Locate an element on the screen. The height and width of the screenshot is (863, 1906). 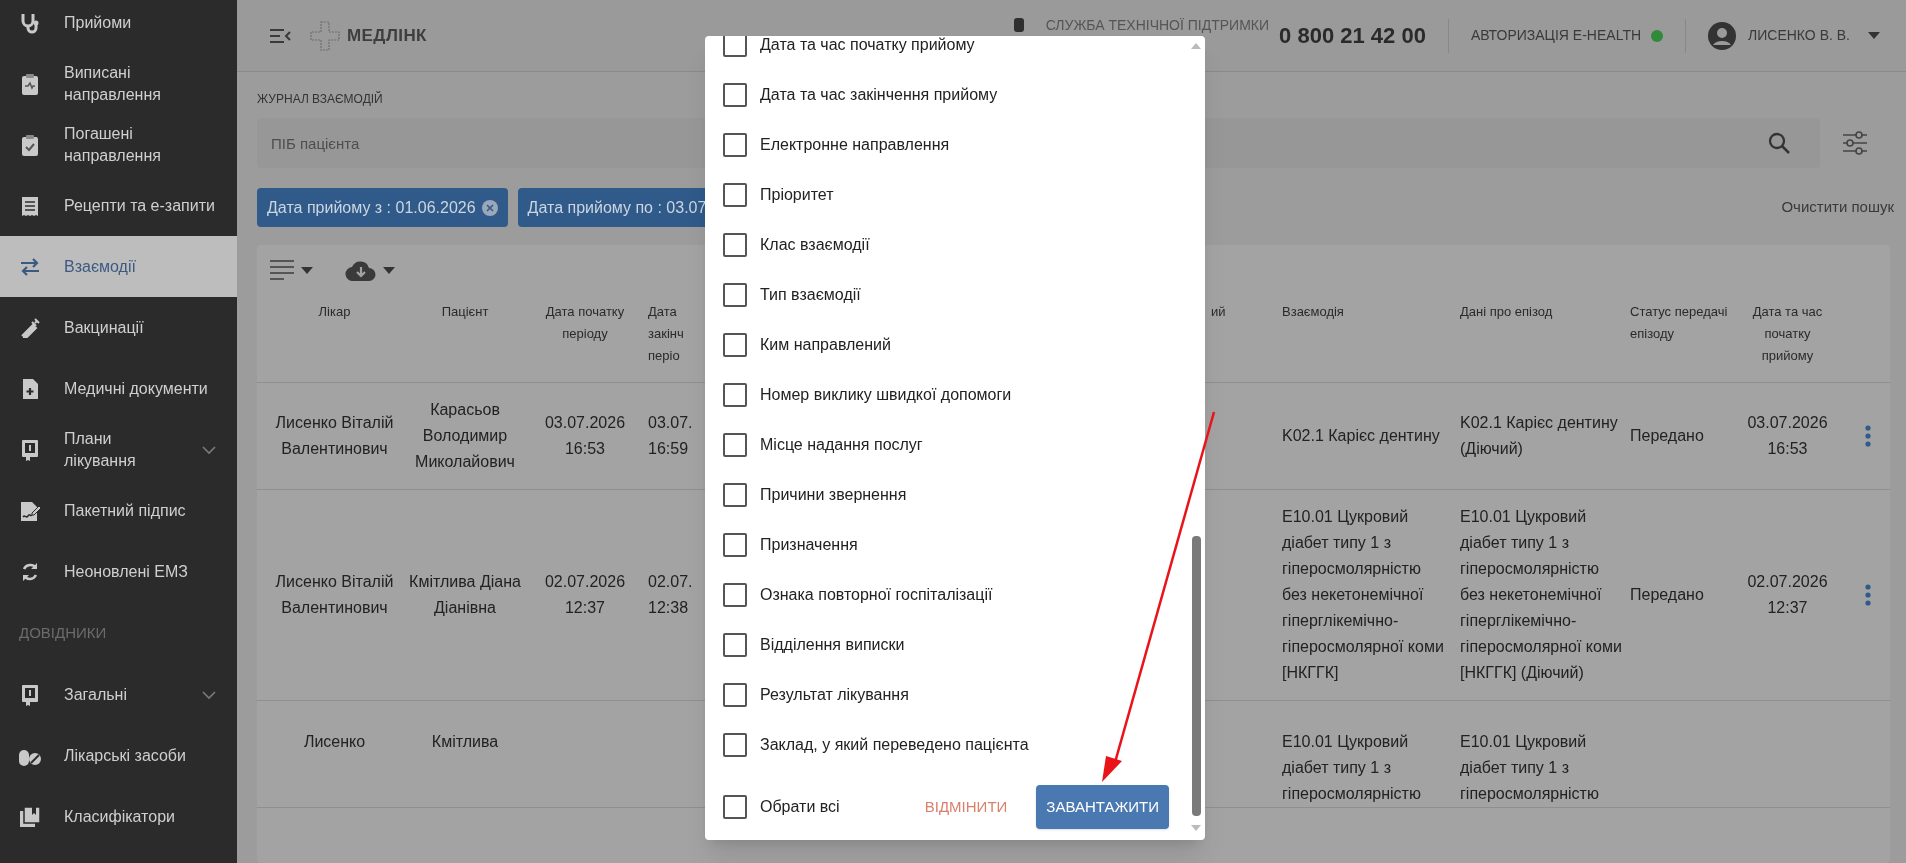
auth-label: АВТОРИЗАЦІЯ E-HEALTH is located at coordinates (1556, 35).